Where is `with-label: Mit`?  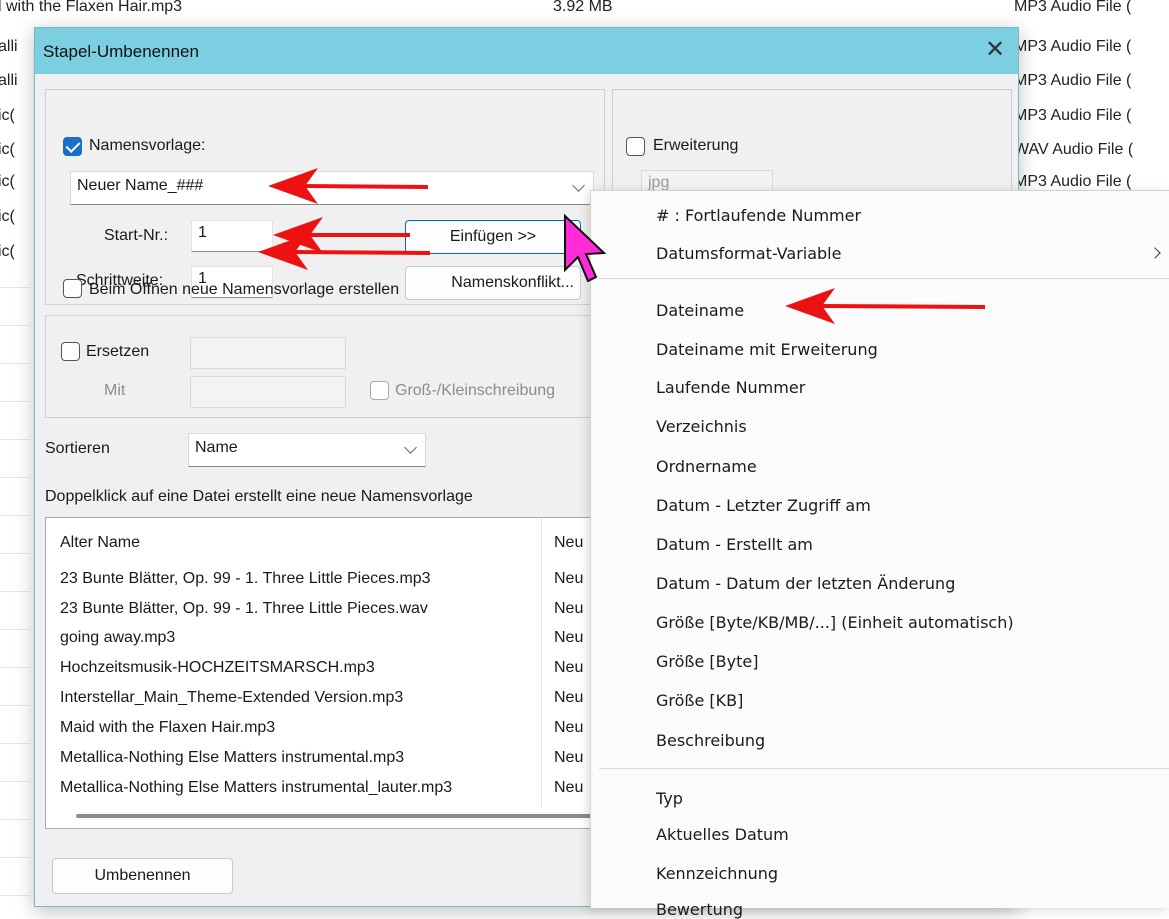
with-label: Mit is located at coordinates (115, 390).